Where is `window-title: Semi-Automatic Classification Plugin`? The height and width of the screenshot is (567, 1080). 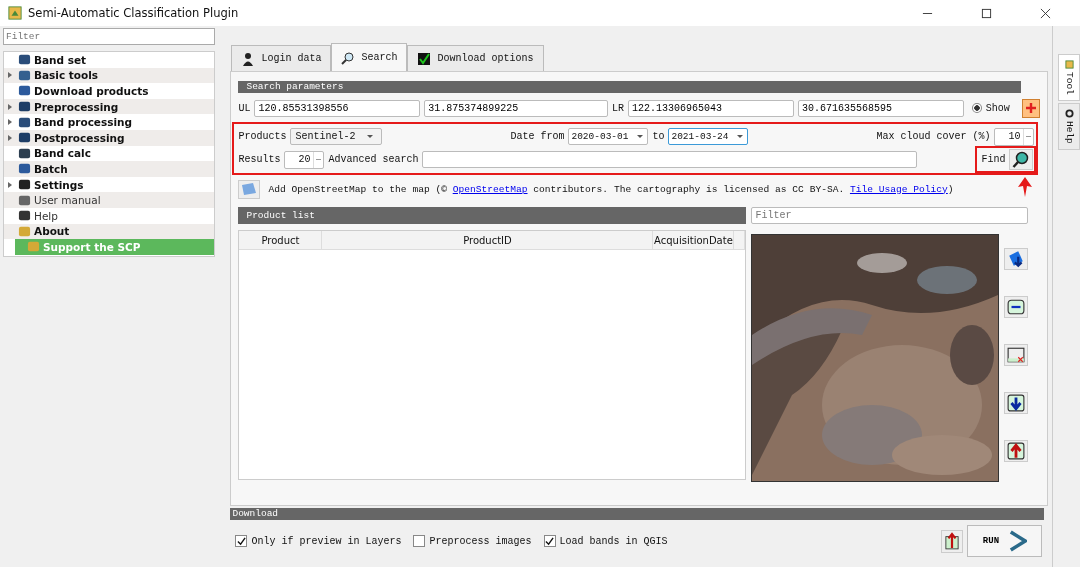 window-title: Semi-Automatic Classification Plugin is located at coordinates (133, 13).